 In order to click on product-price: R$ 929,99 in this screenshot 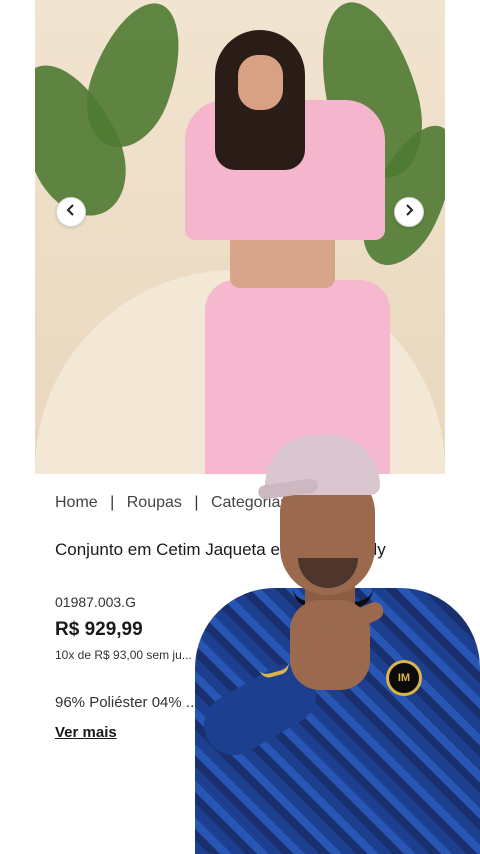, I will do `click(99, 629)`.